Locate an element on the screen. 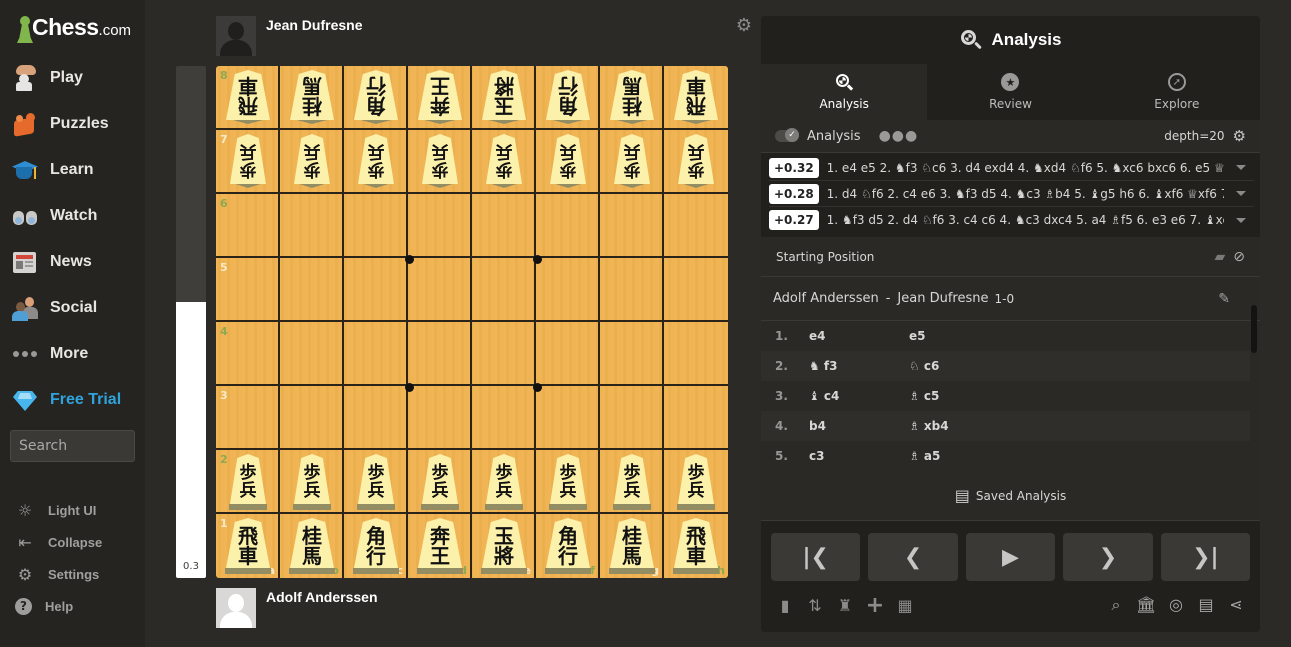 The image size is (1291, 647). board-square-d2: 歩兵 is located at coordinates (440, 482).